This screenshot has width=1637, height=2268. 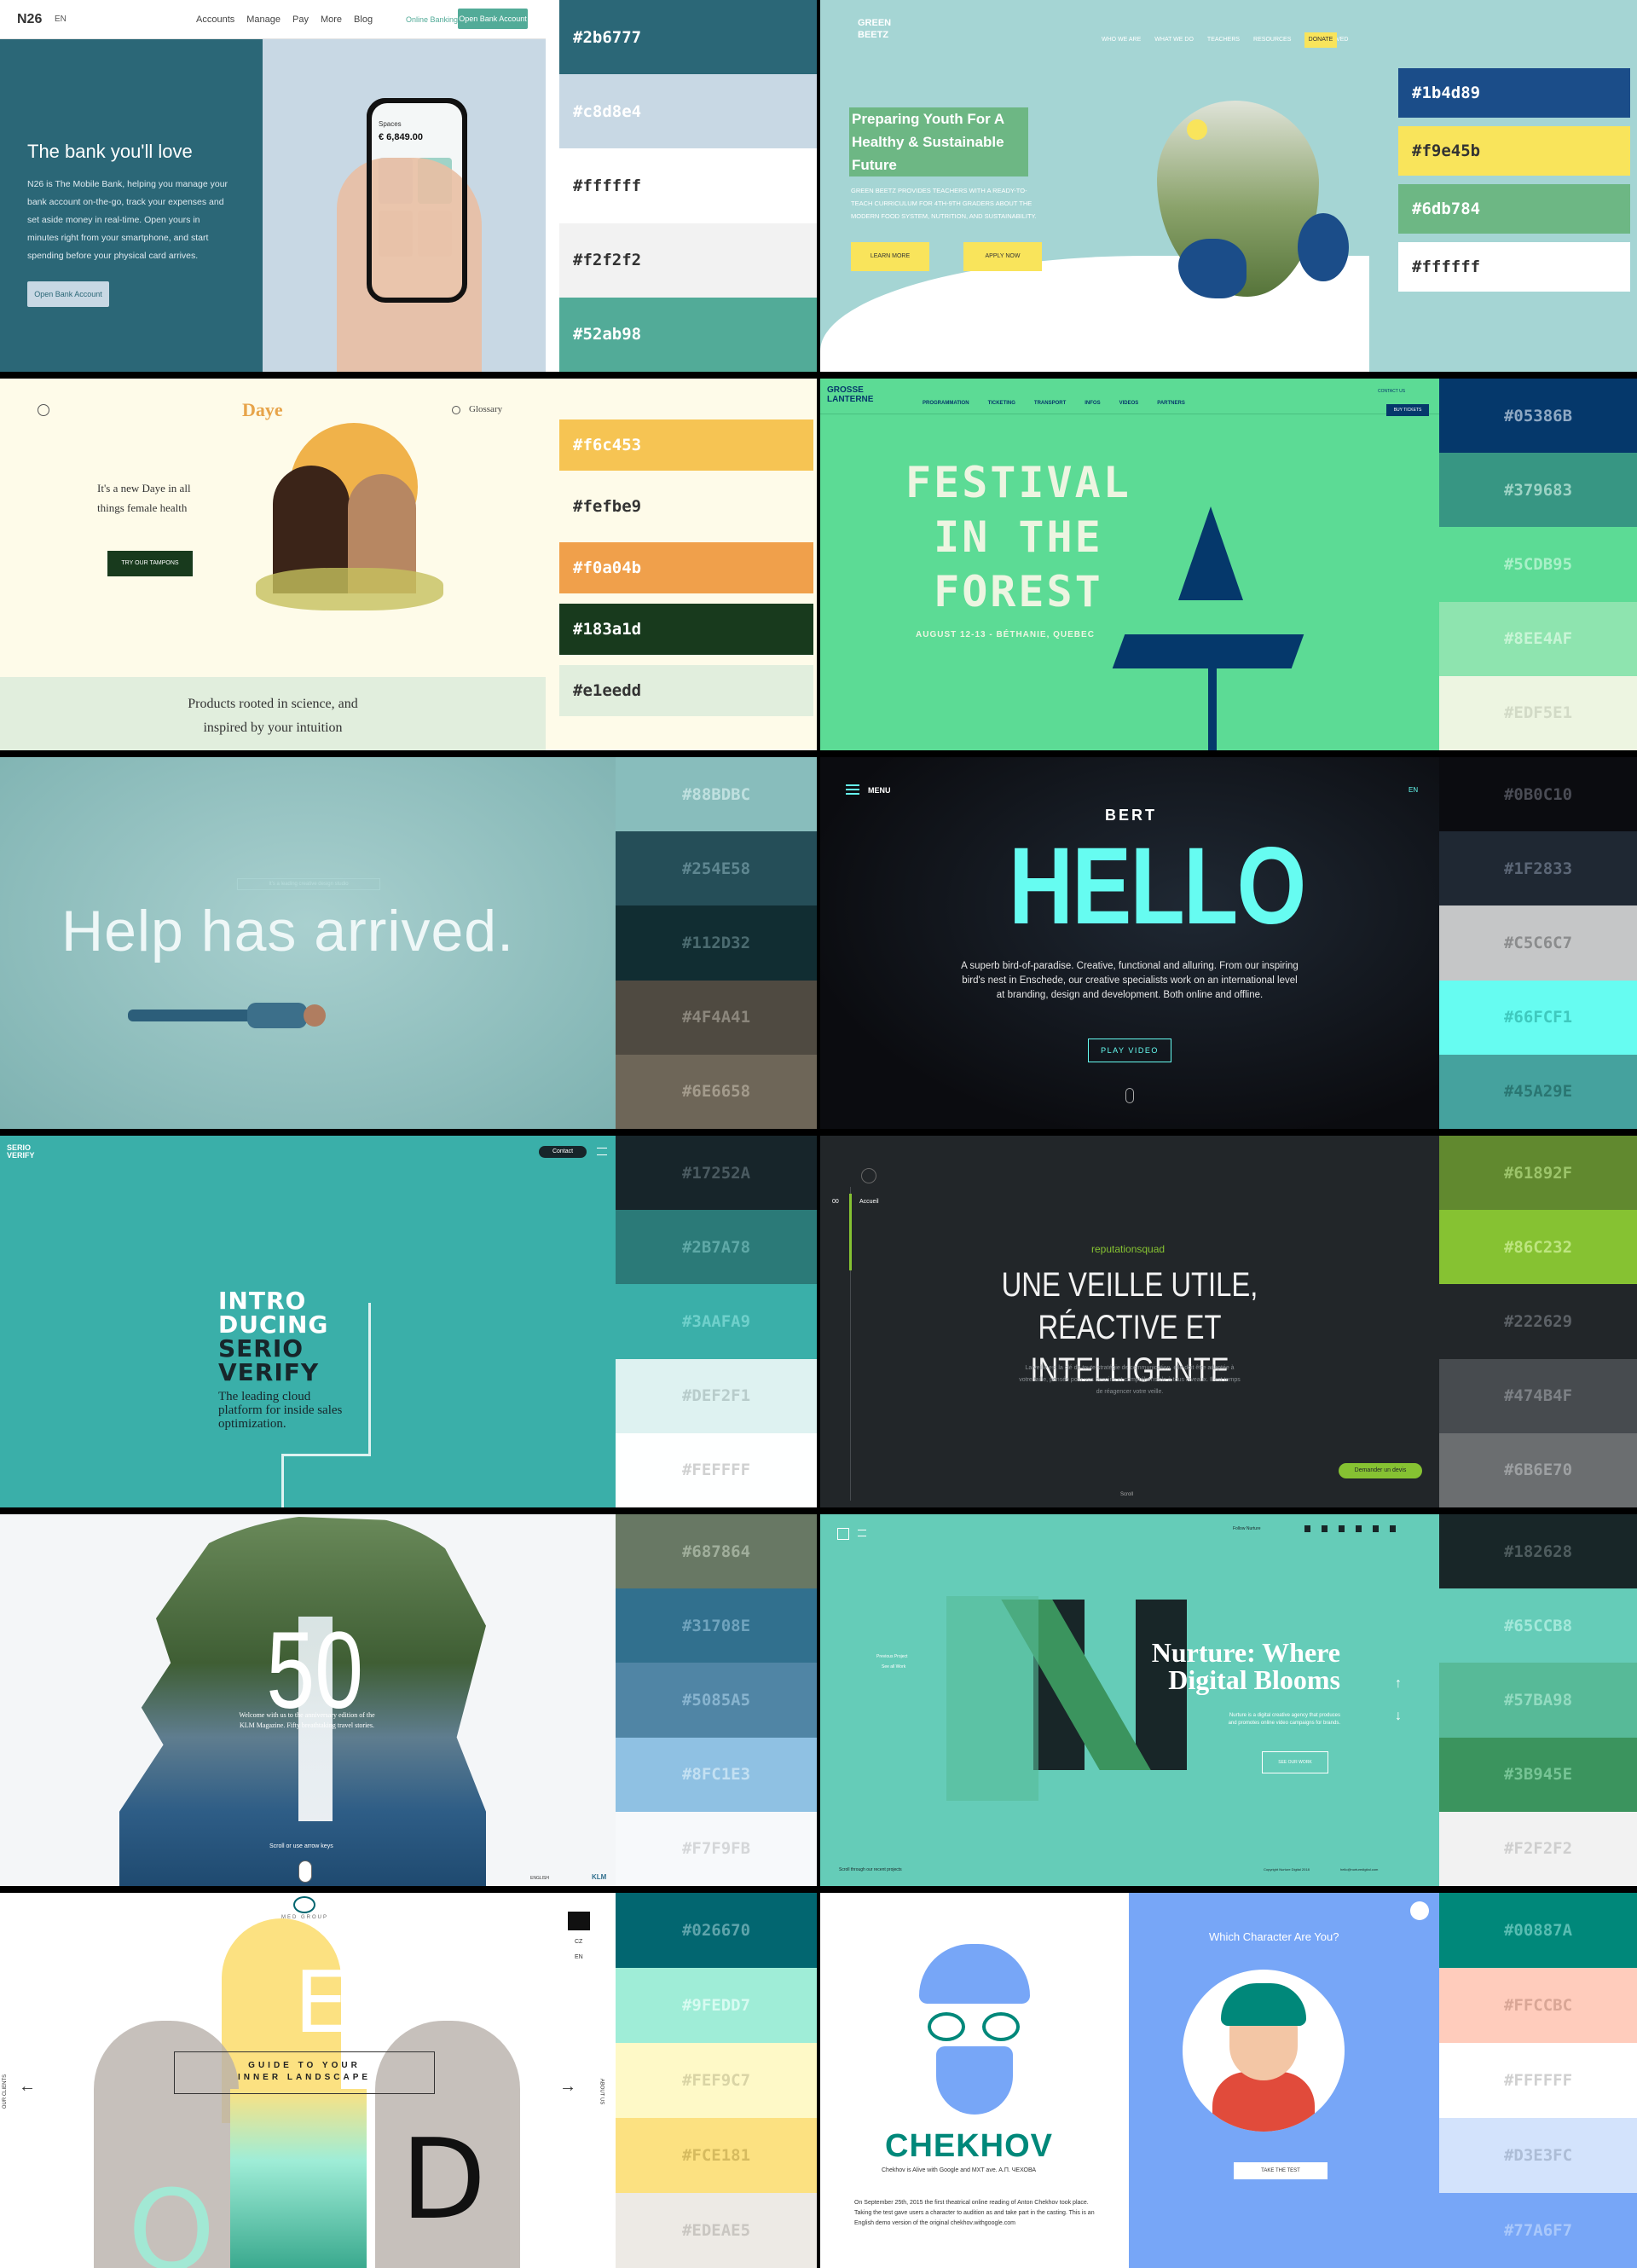 What do you see at coordinates (1538, 1552) in the screenshot?
I see `color-swatch: #182628` at bounding box center [1538, 1552].